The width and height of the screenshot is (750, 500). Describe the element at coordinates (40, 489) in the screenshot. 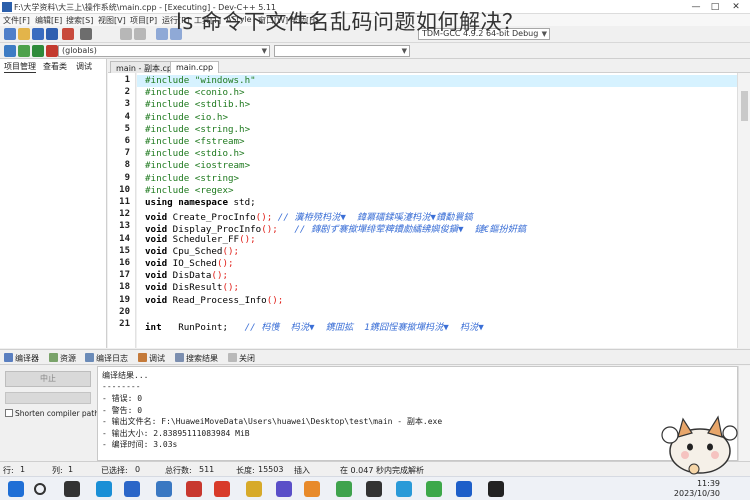

I see `search-icon` at that location.